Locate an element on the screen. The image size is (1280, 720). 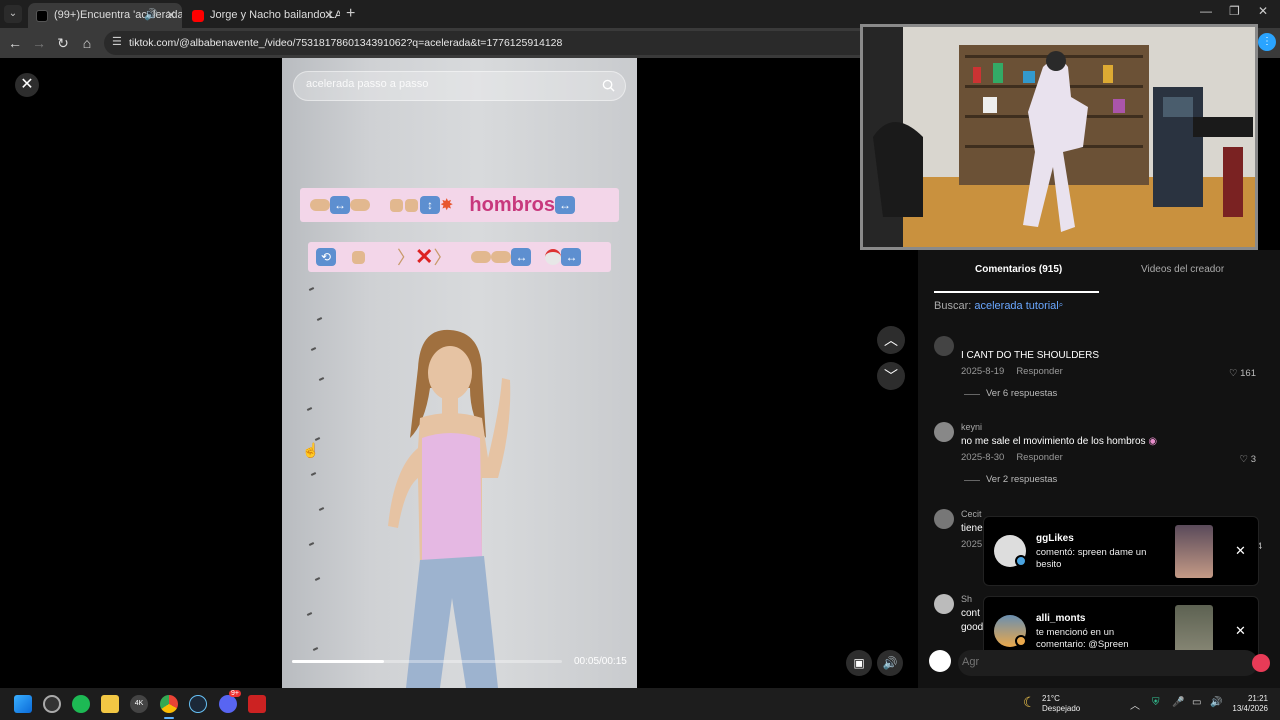
youtube-favicon-icon is located at coordinates (198, 16).